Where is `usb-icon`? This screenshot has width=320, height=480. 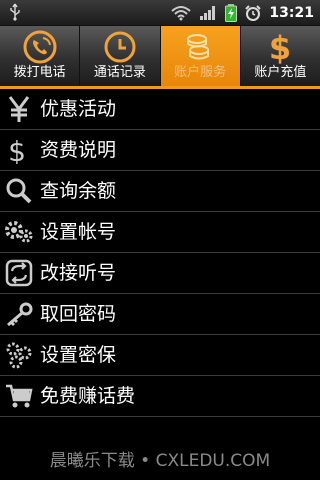 usb-icon is located at coordinates (15, 12).